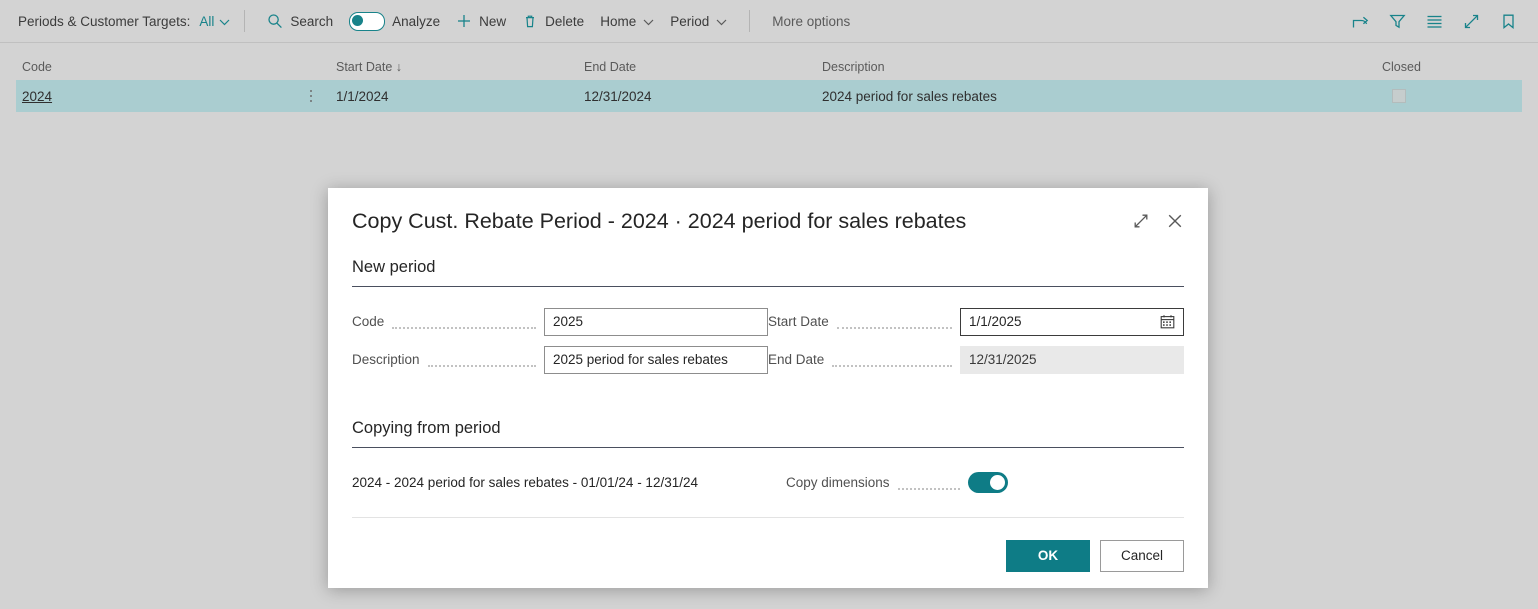 This screenshot has width=1538, height=609. I want to click on view-selector: All, so click(214, 21).